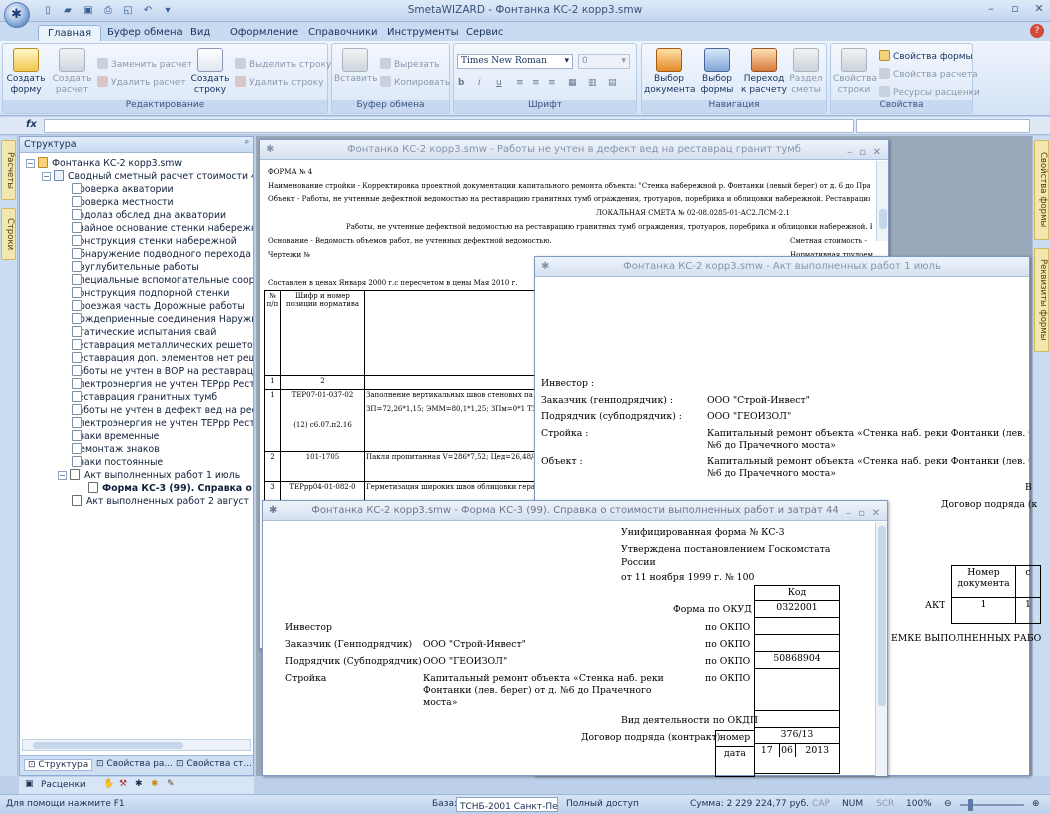  I want to click on tree-node: − Акт выполненных работ 1 июль, so click(149, 475).